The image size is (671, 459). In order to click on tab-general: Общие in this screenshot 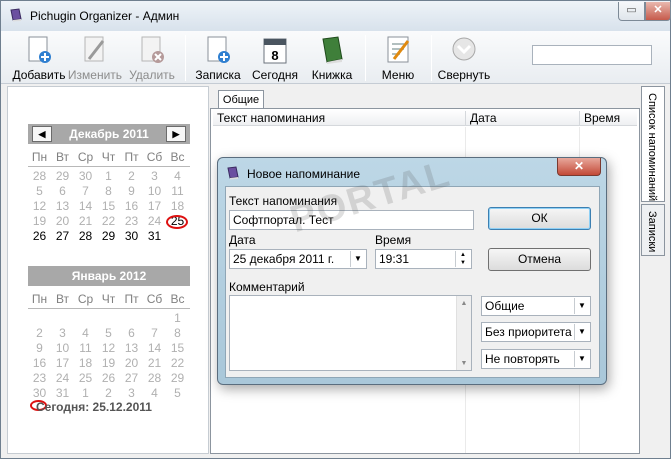, I will do `click(241, 99)`.